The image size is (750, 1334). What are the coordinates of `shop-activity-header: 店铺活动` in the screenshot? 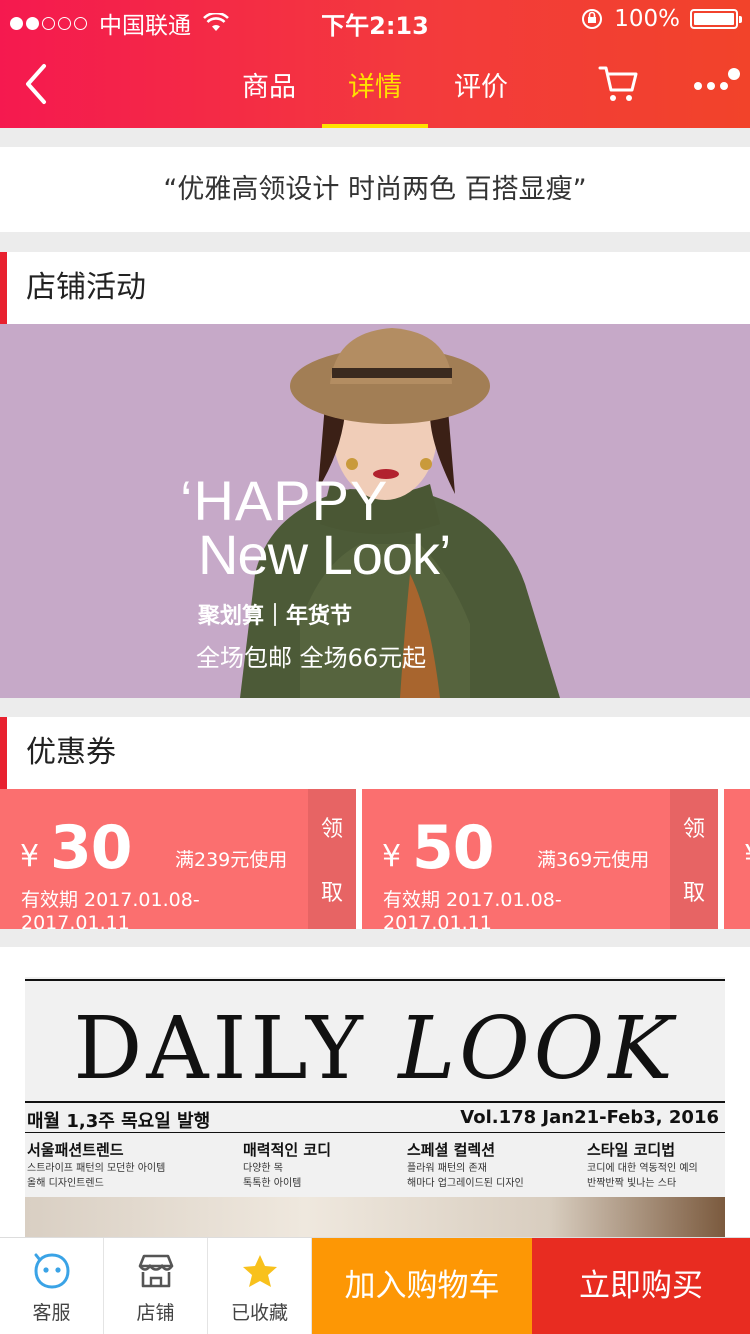 It's located at (375, 288).